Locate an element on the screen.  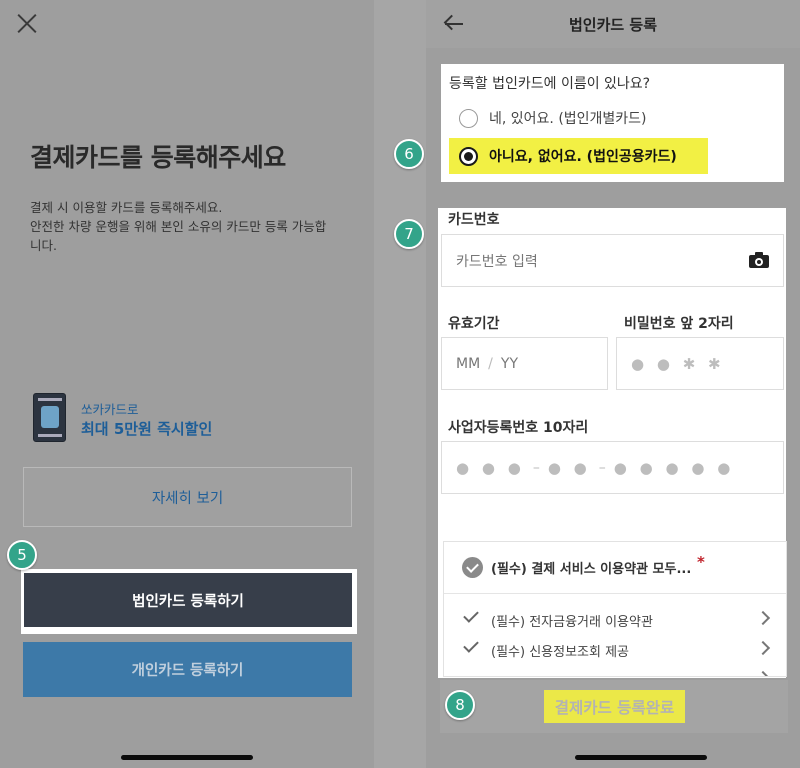
step-badge-6: 6 is located at coordinates (409, 154).